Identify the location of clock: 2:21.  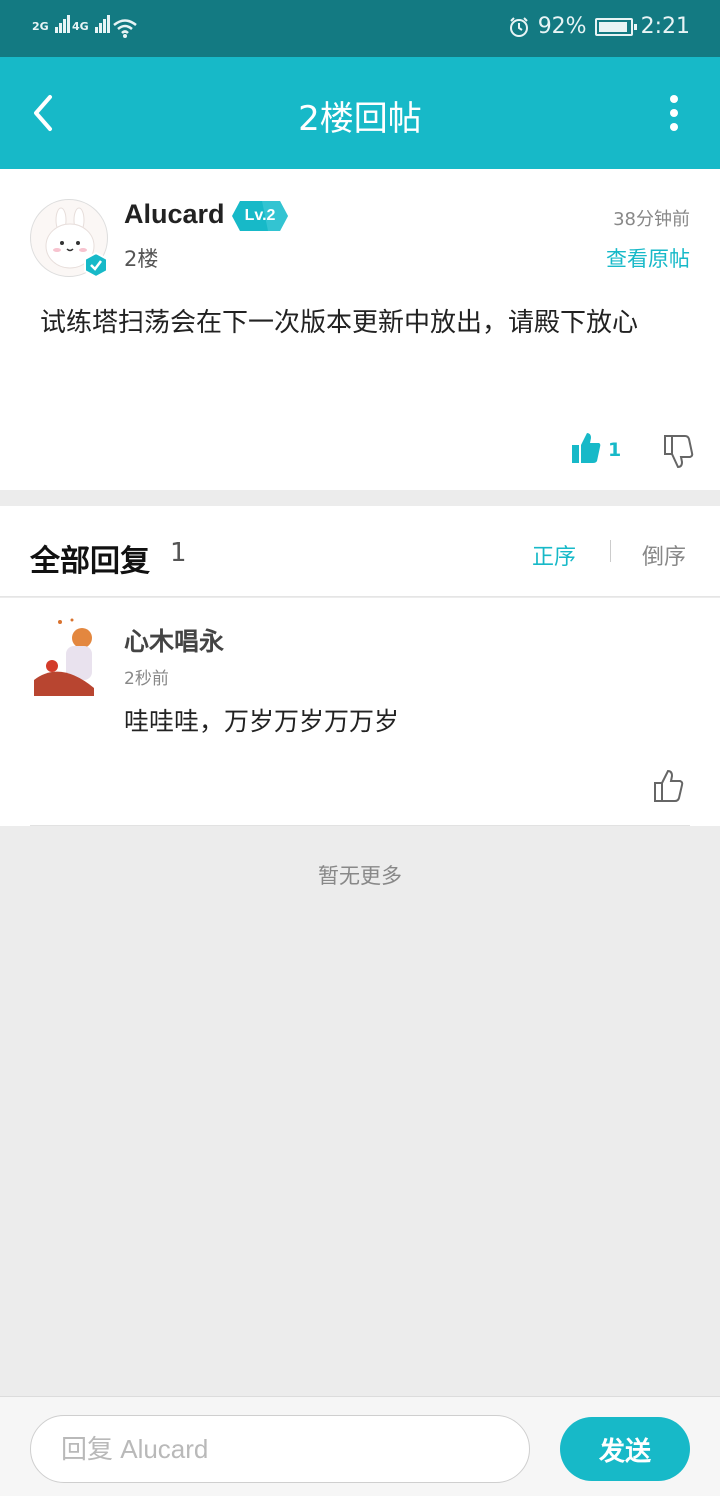
(665, 26).